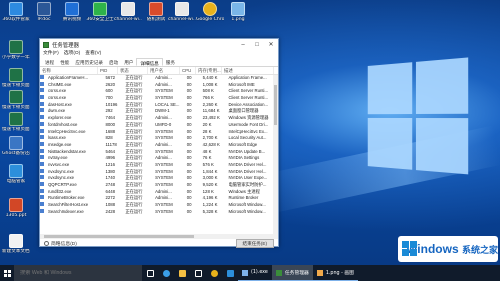 This screenshot has height=281, width=500. Describe the element at coordinates (57, 158) in the screenshot. I see `process-name: nvtray.exe` at that location.